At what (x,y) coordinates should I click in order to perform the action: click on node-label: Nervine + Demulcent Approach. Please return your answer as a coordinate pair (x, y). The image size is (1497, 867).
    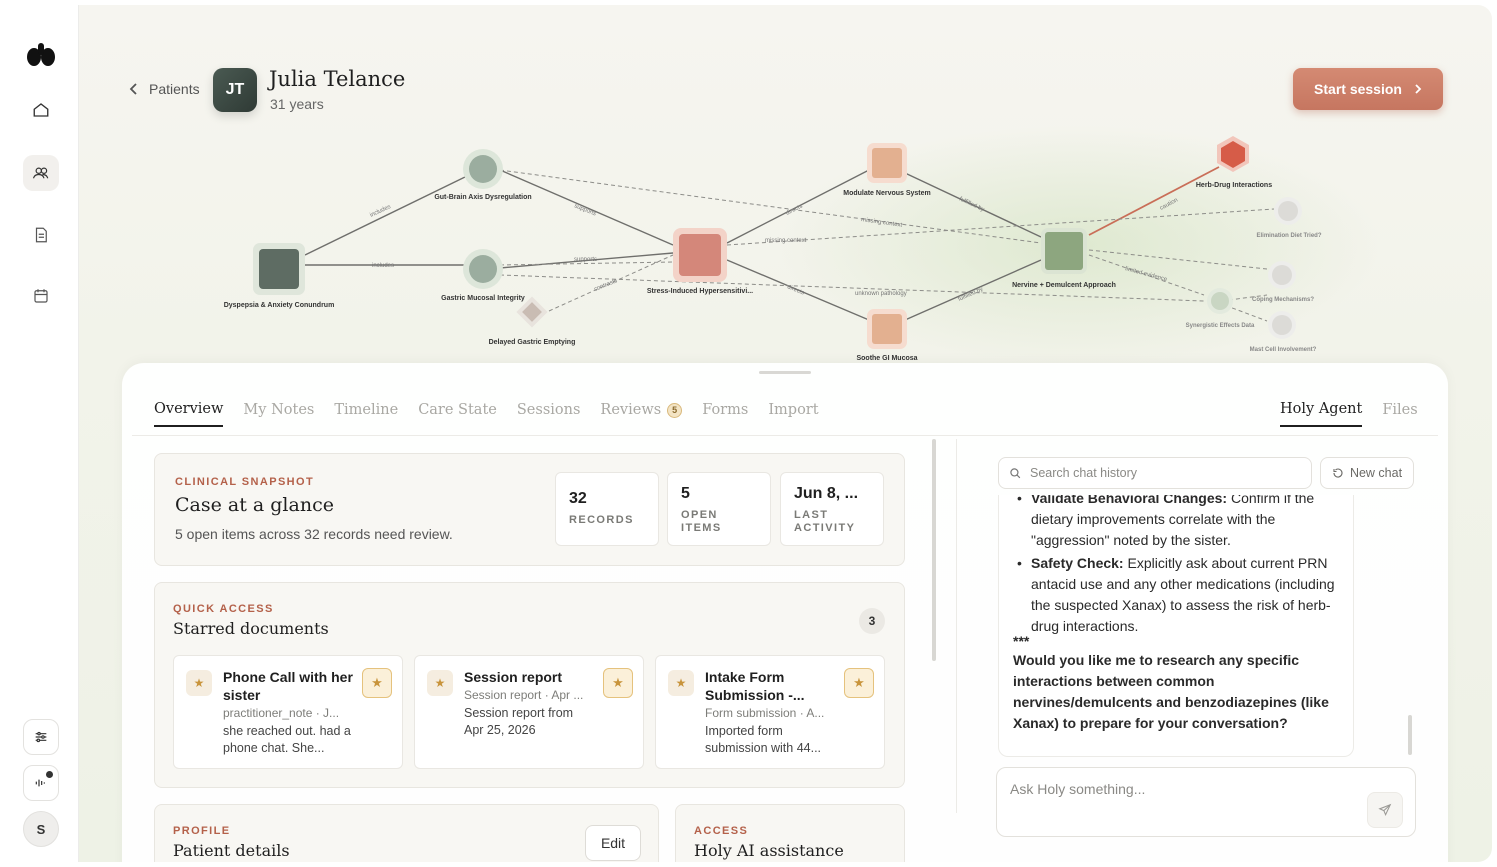
    Looking at the image, I should click on (1064, 285).